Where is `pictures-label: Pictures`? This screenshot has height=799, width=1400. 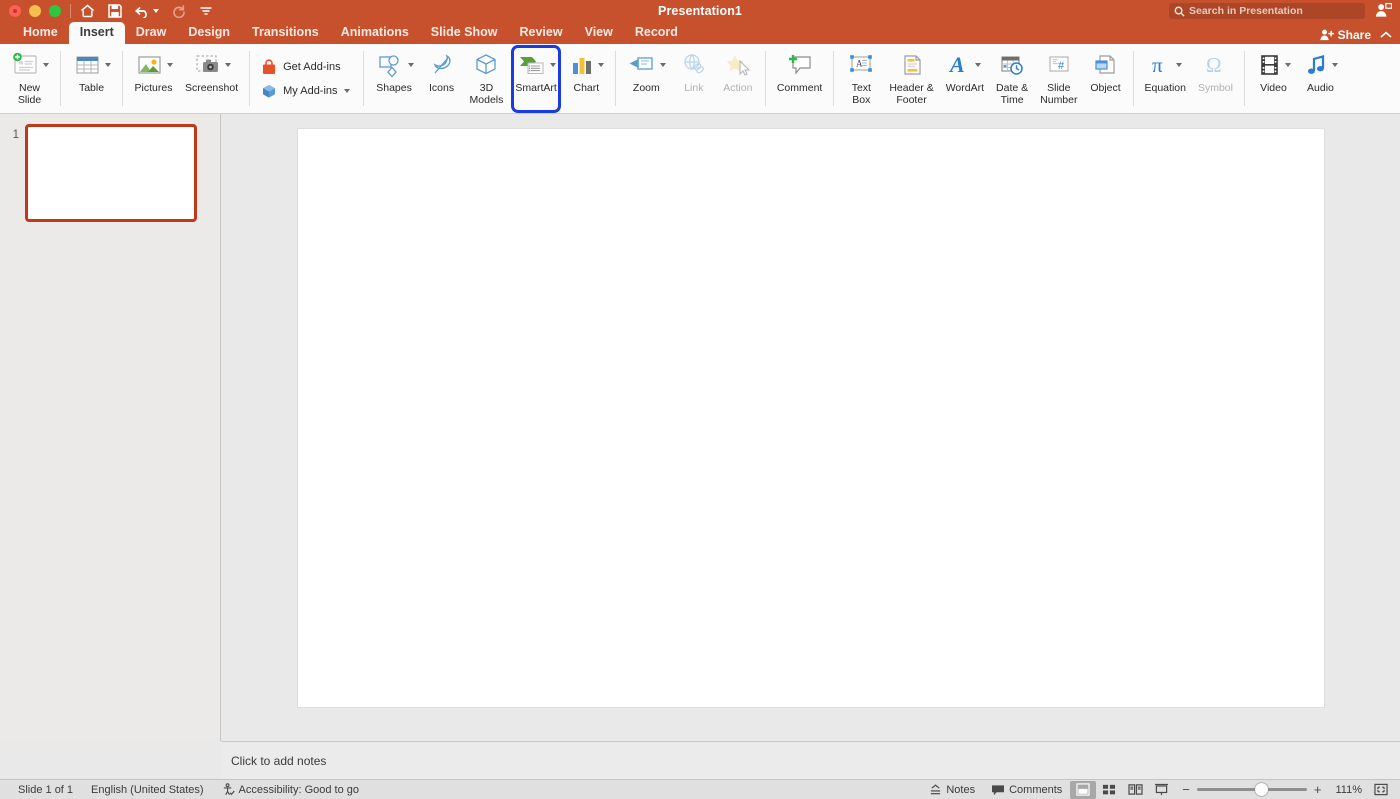 pictures-label: Pictures is located at coordinates (153, 88).